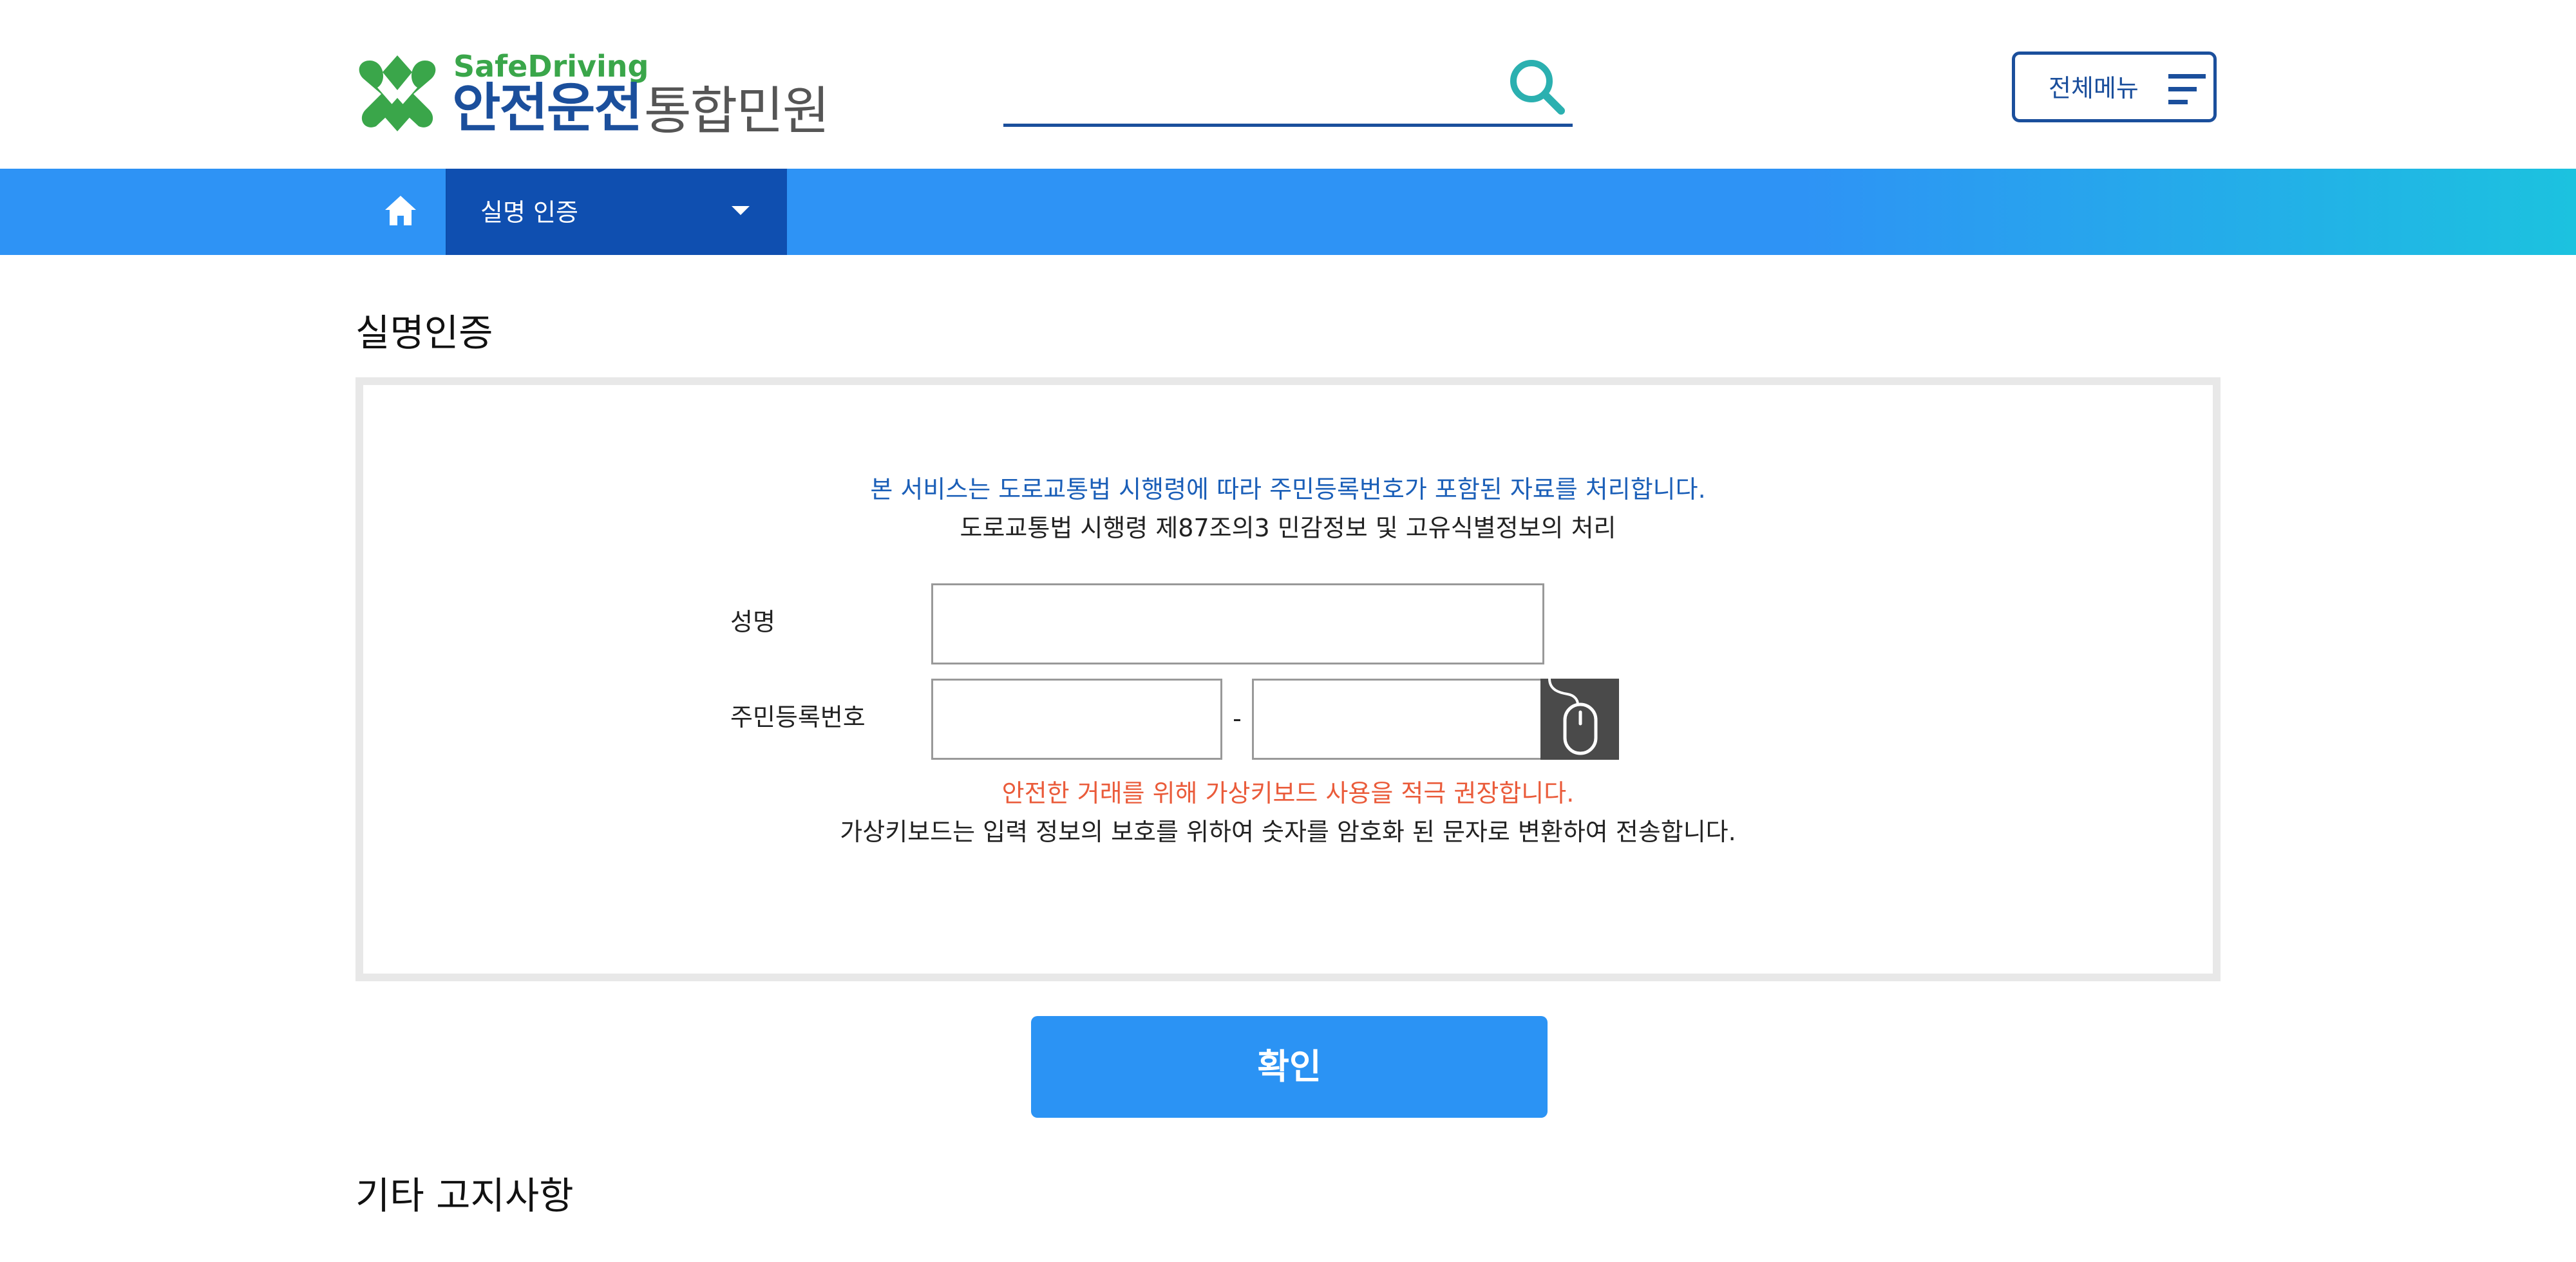  What do you see at coordinates (529, 212) in the screenshot?
I see `breadcrumb-label: 실명 인증` at bounding box center [529, 212].